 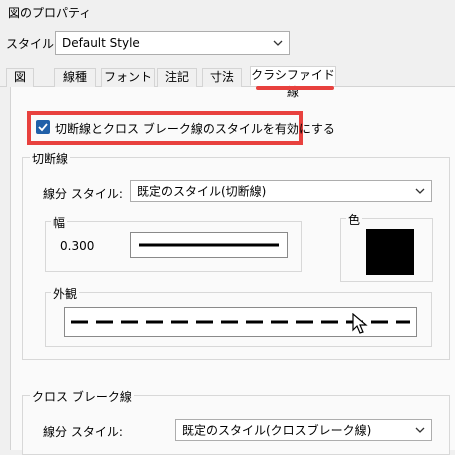 What do you see at coordinates (82, 396) in the screenshot?
I see `section-crossbreak-title: クロス ブレーク線` at bounding box center [82, 396].